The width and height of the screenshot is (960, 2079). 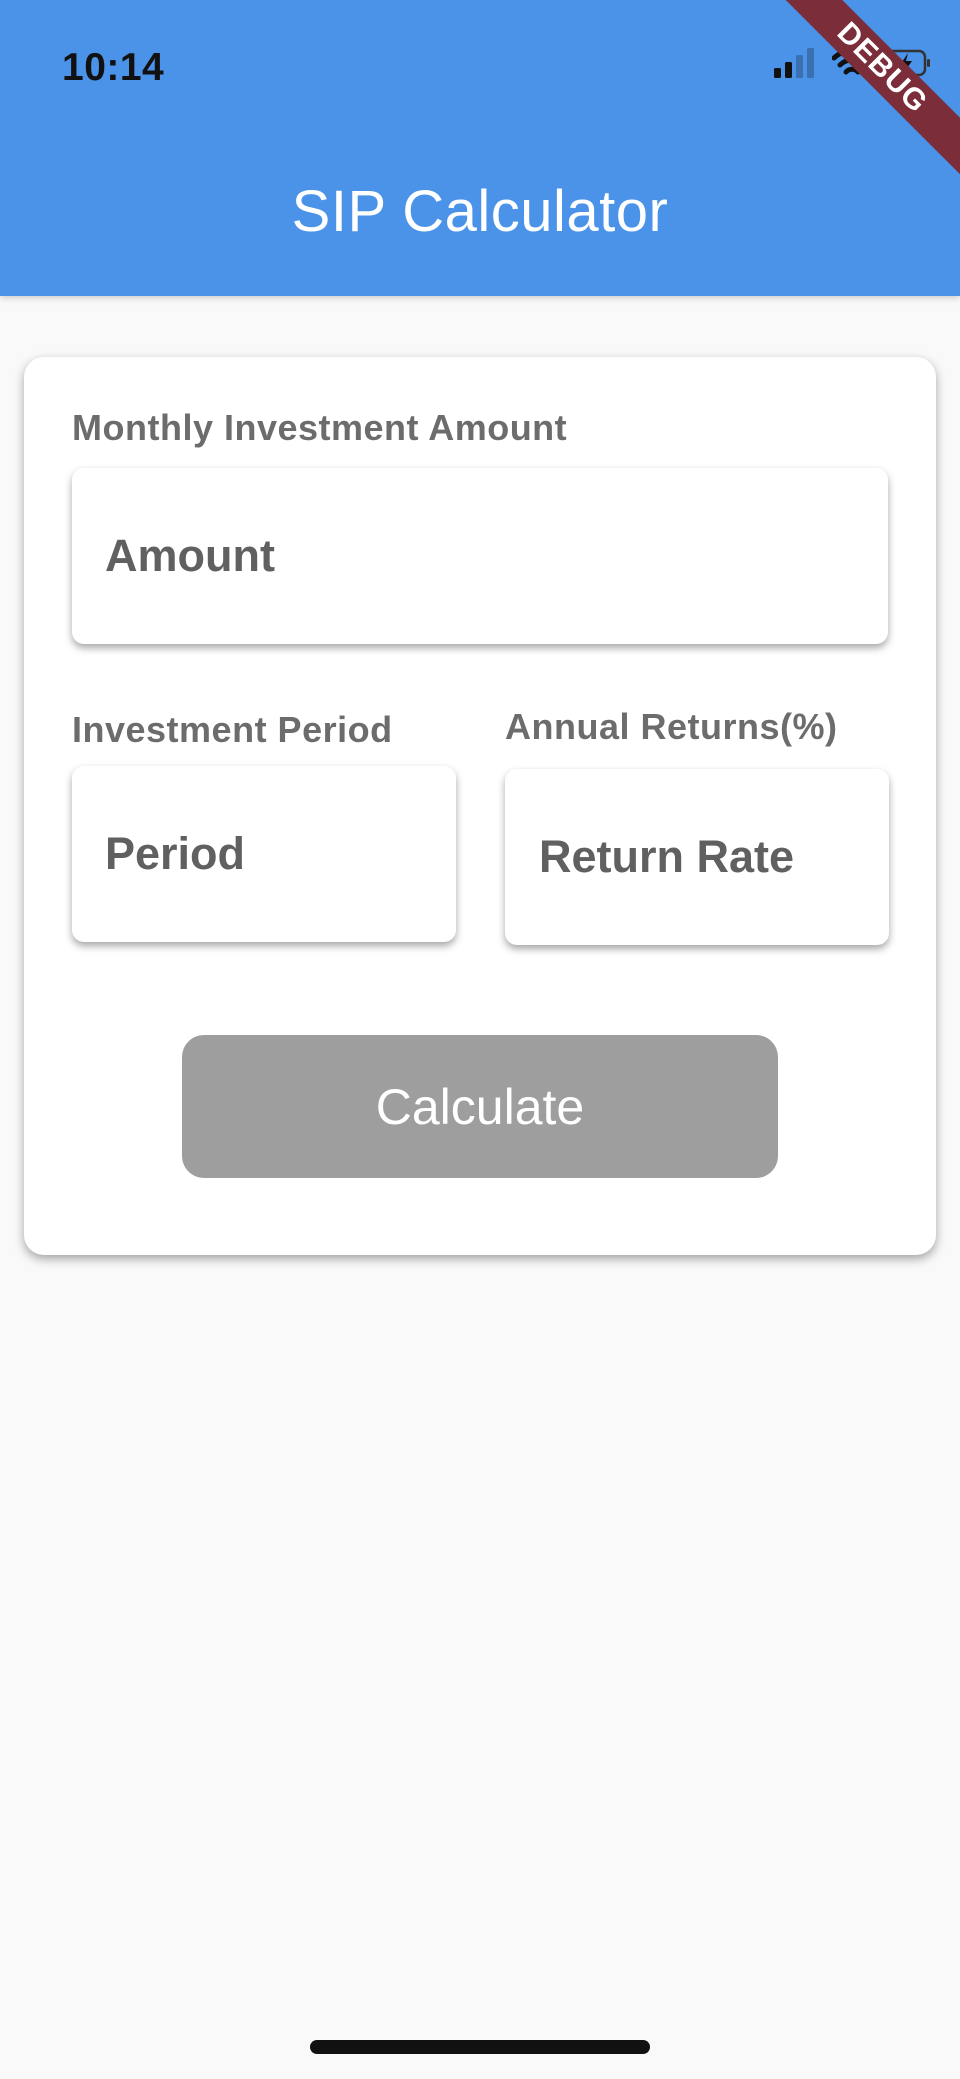 I want to click on annual-returns-label: Annual Returns(%), so click(x=671, y=726).